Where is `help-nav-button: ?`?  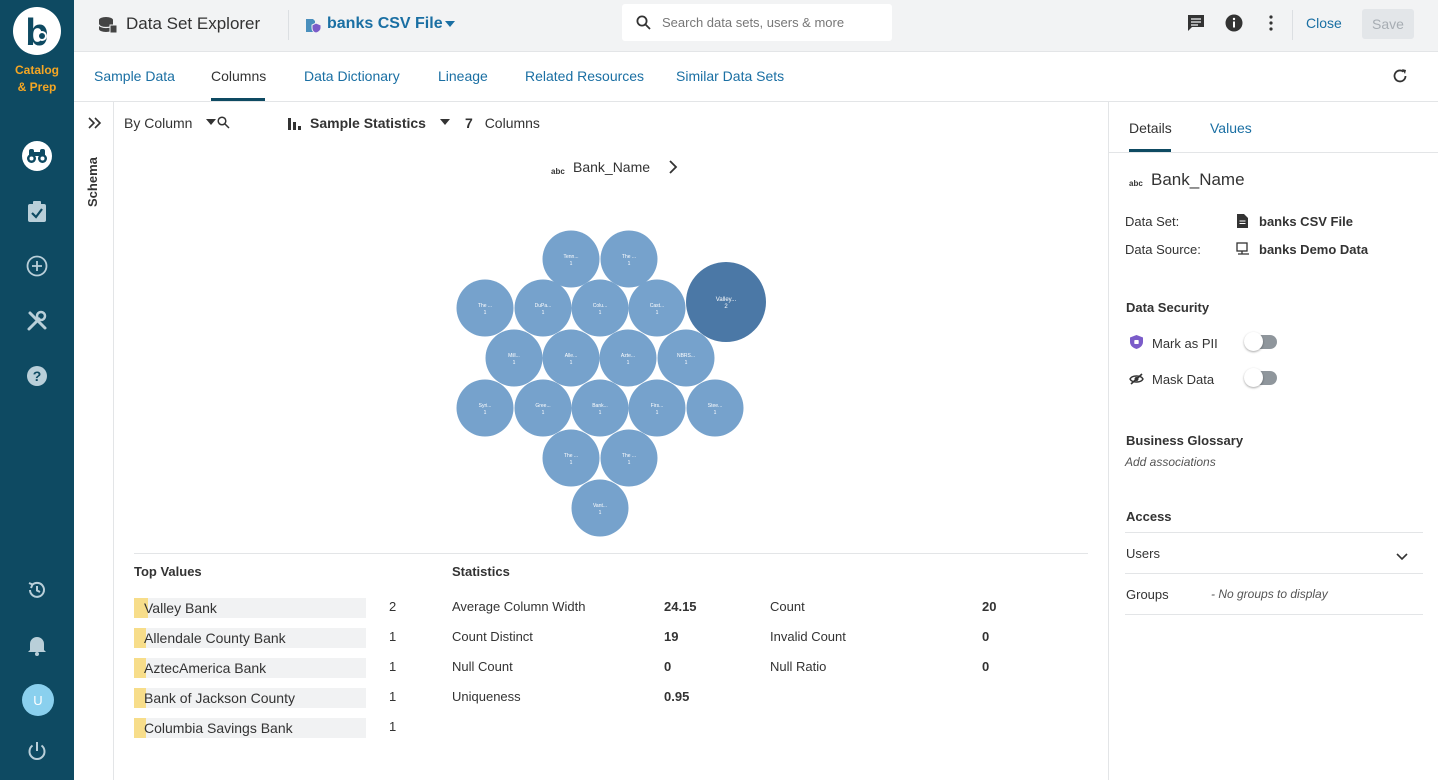 help-nav-button: ? is located at coordinates (37, 376).